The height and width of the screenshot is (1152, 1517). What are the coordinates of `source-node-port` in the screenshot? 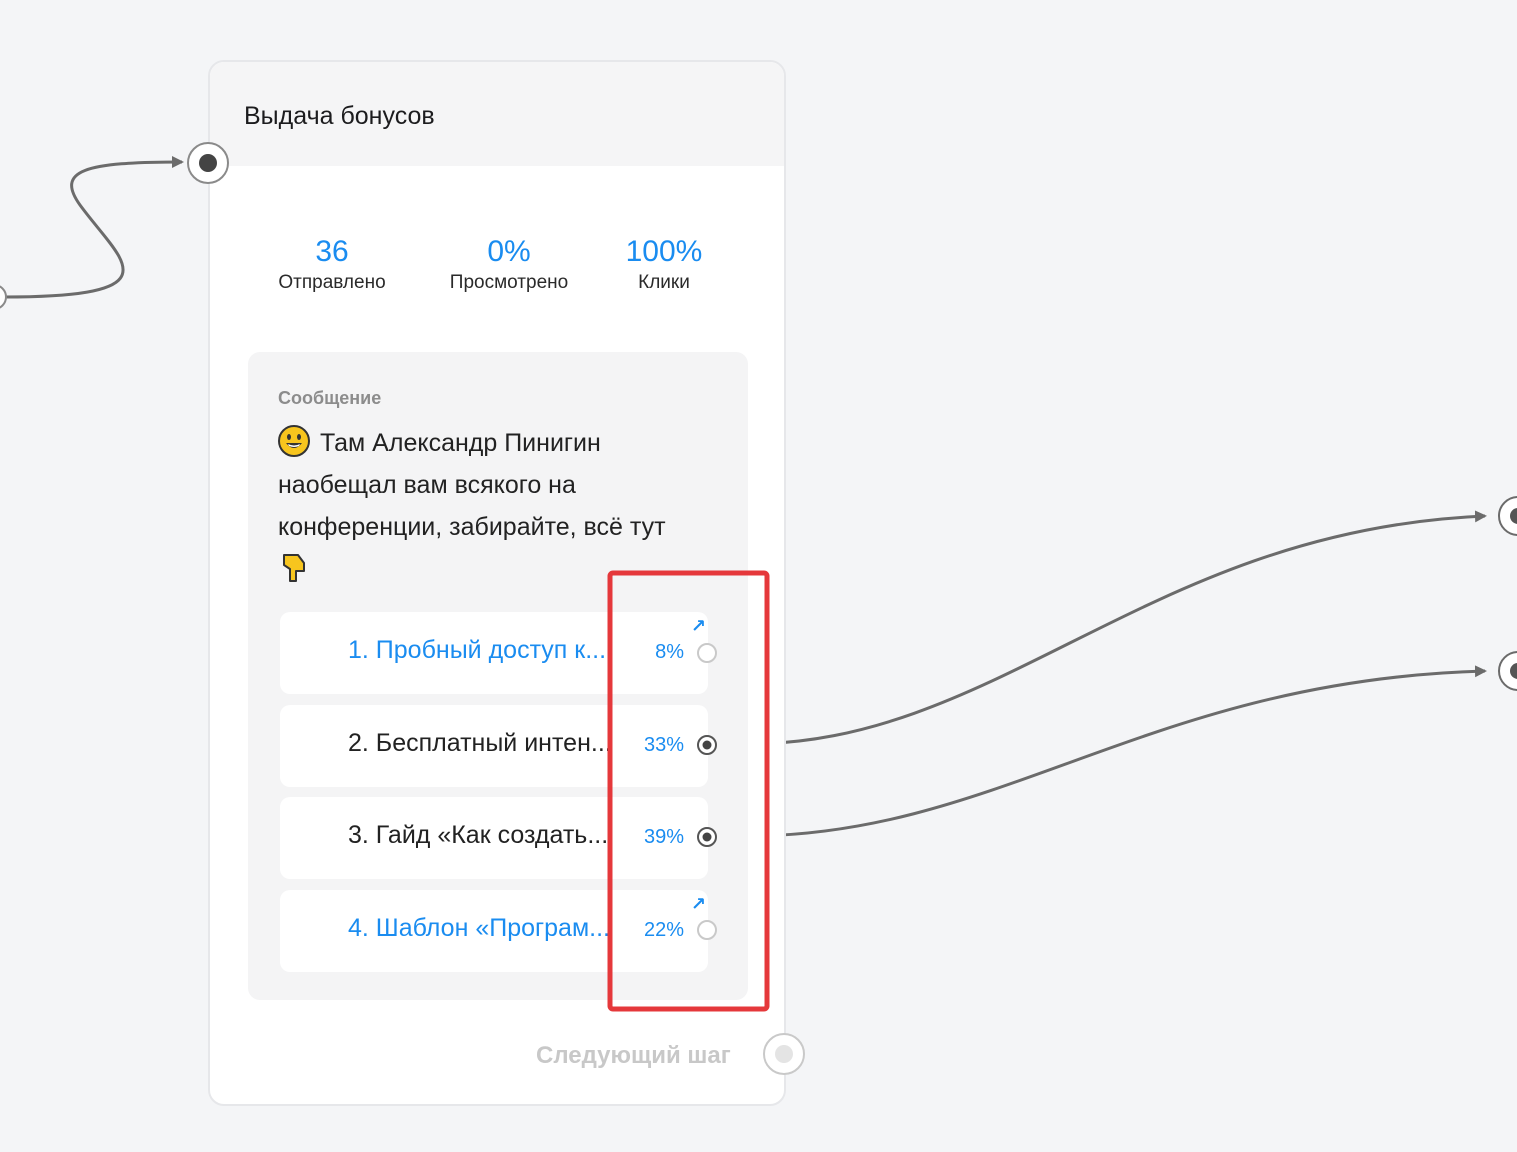 It's located at (3, 297).